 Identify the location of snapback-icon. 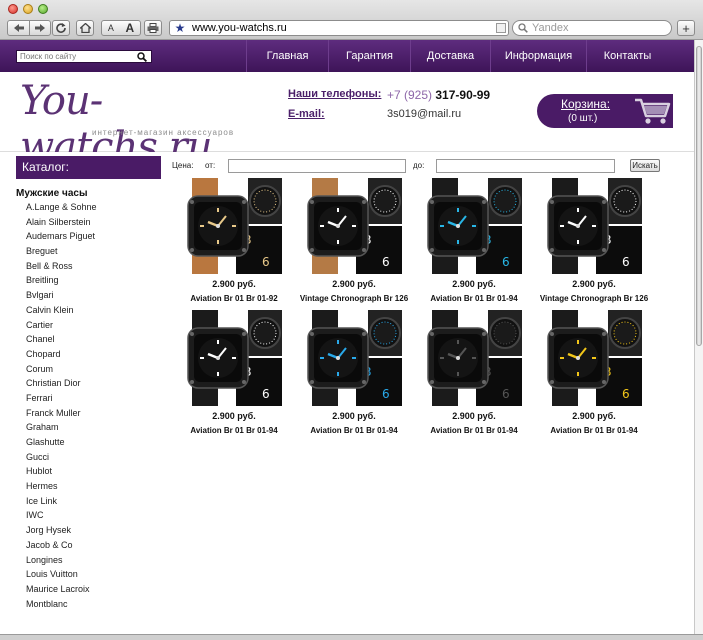
(501, 28).